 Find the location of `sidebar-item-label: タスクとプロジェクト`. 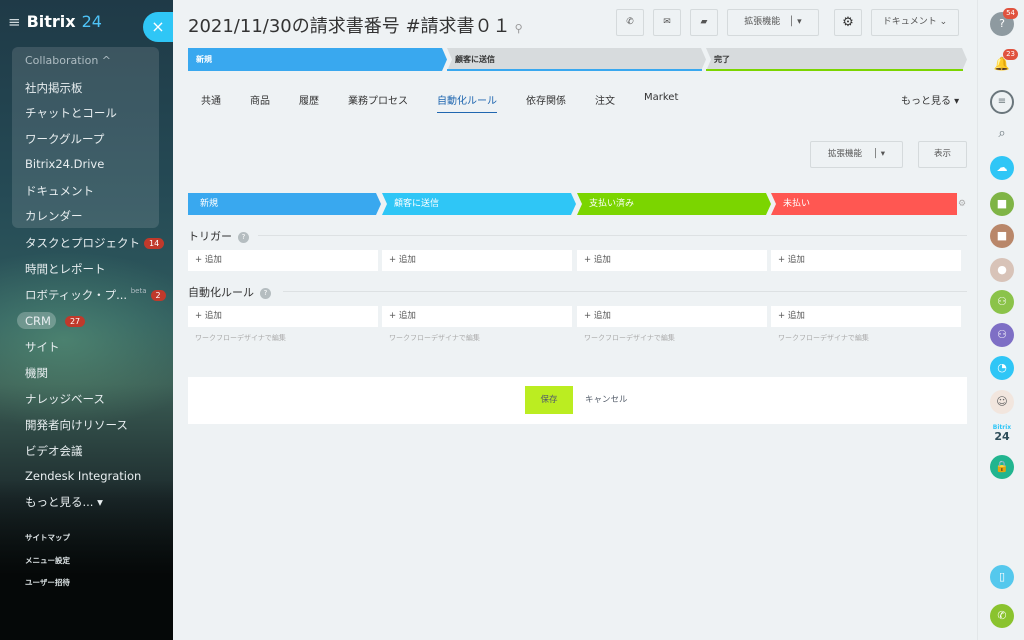

sidebar-item-label: タスクとプロジェクト is located at coordinates (82, 243).